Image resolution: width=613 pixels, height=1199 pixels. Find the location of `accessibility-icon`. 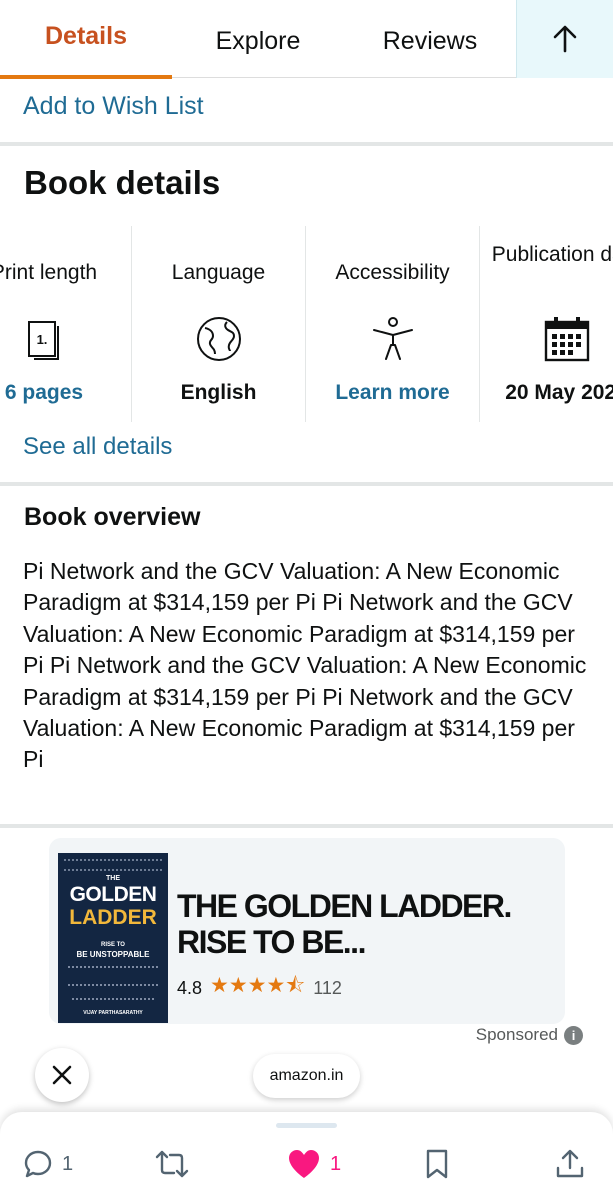

accessibility-icon is located at coordinates (392, 338).